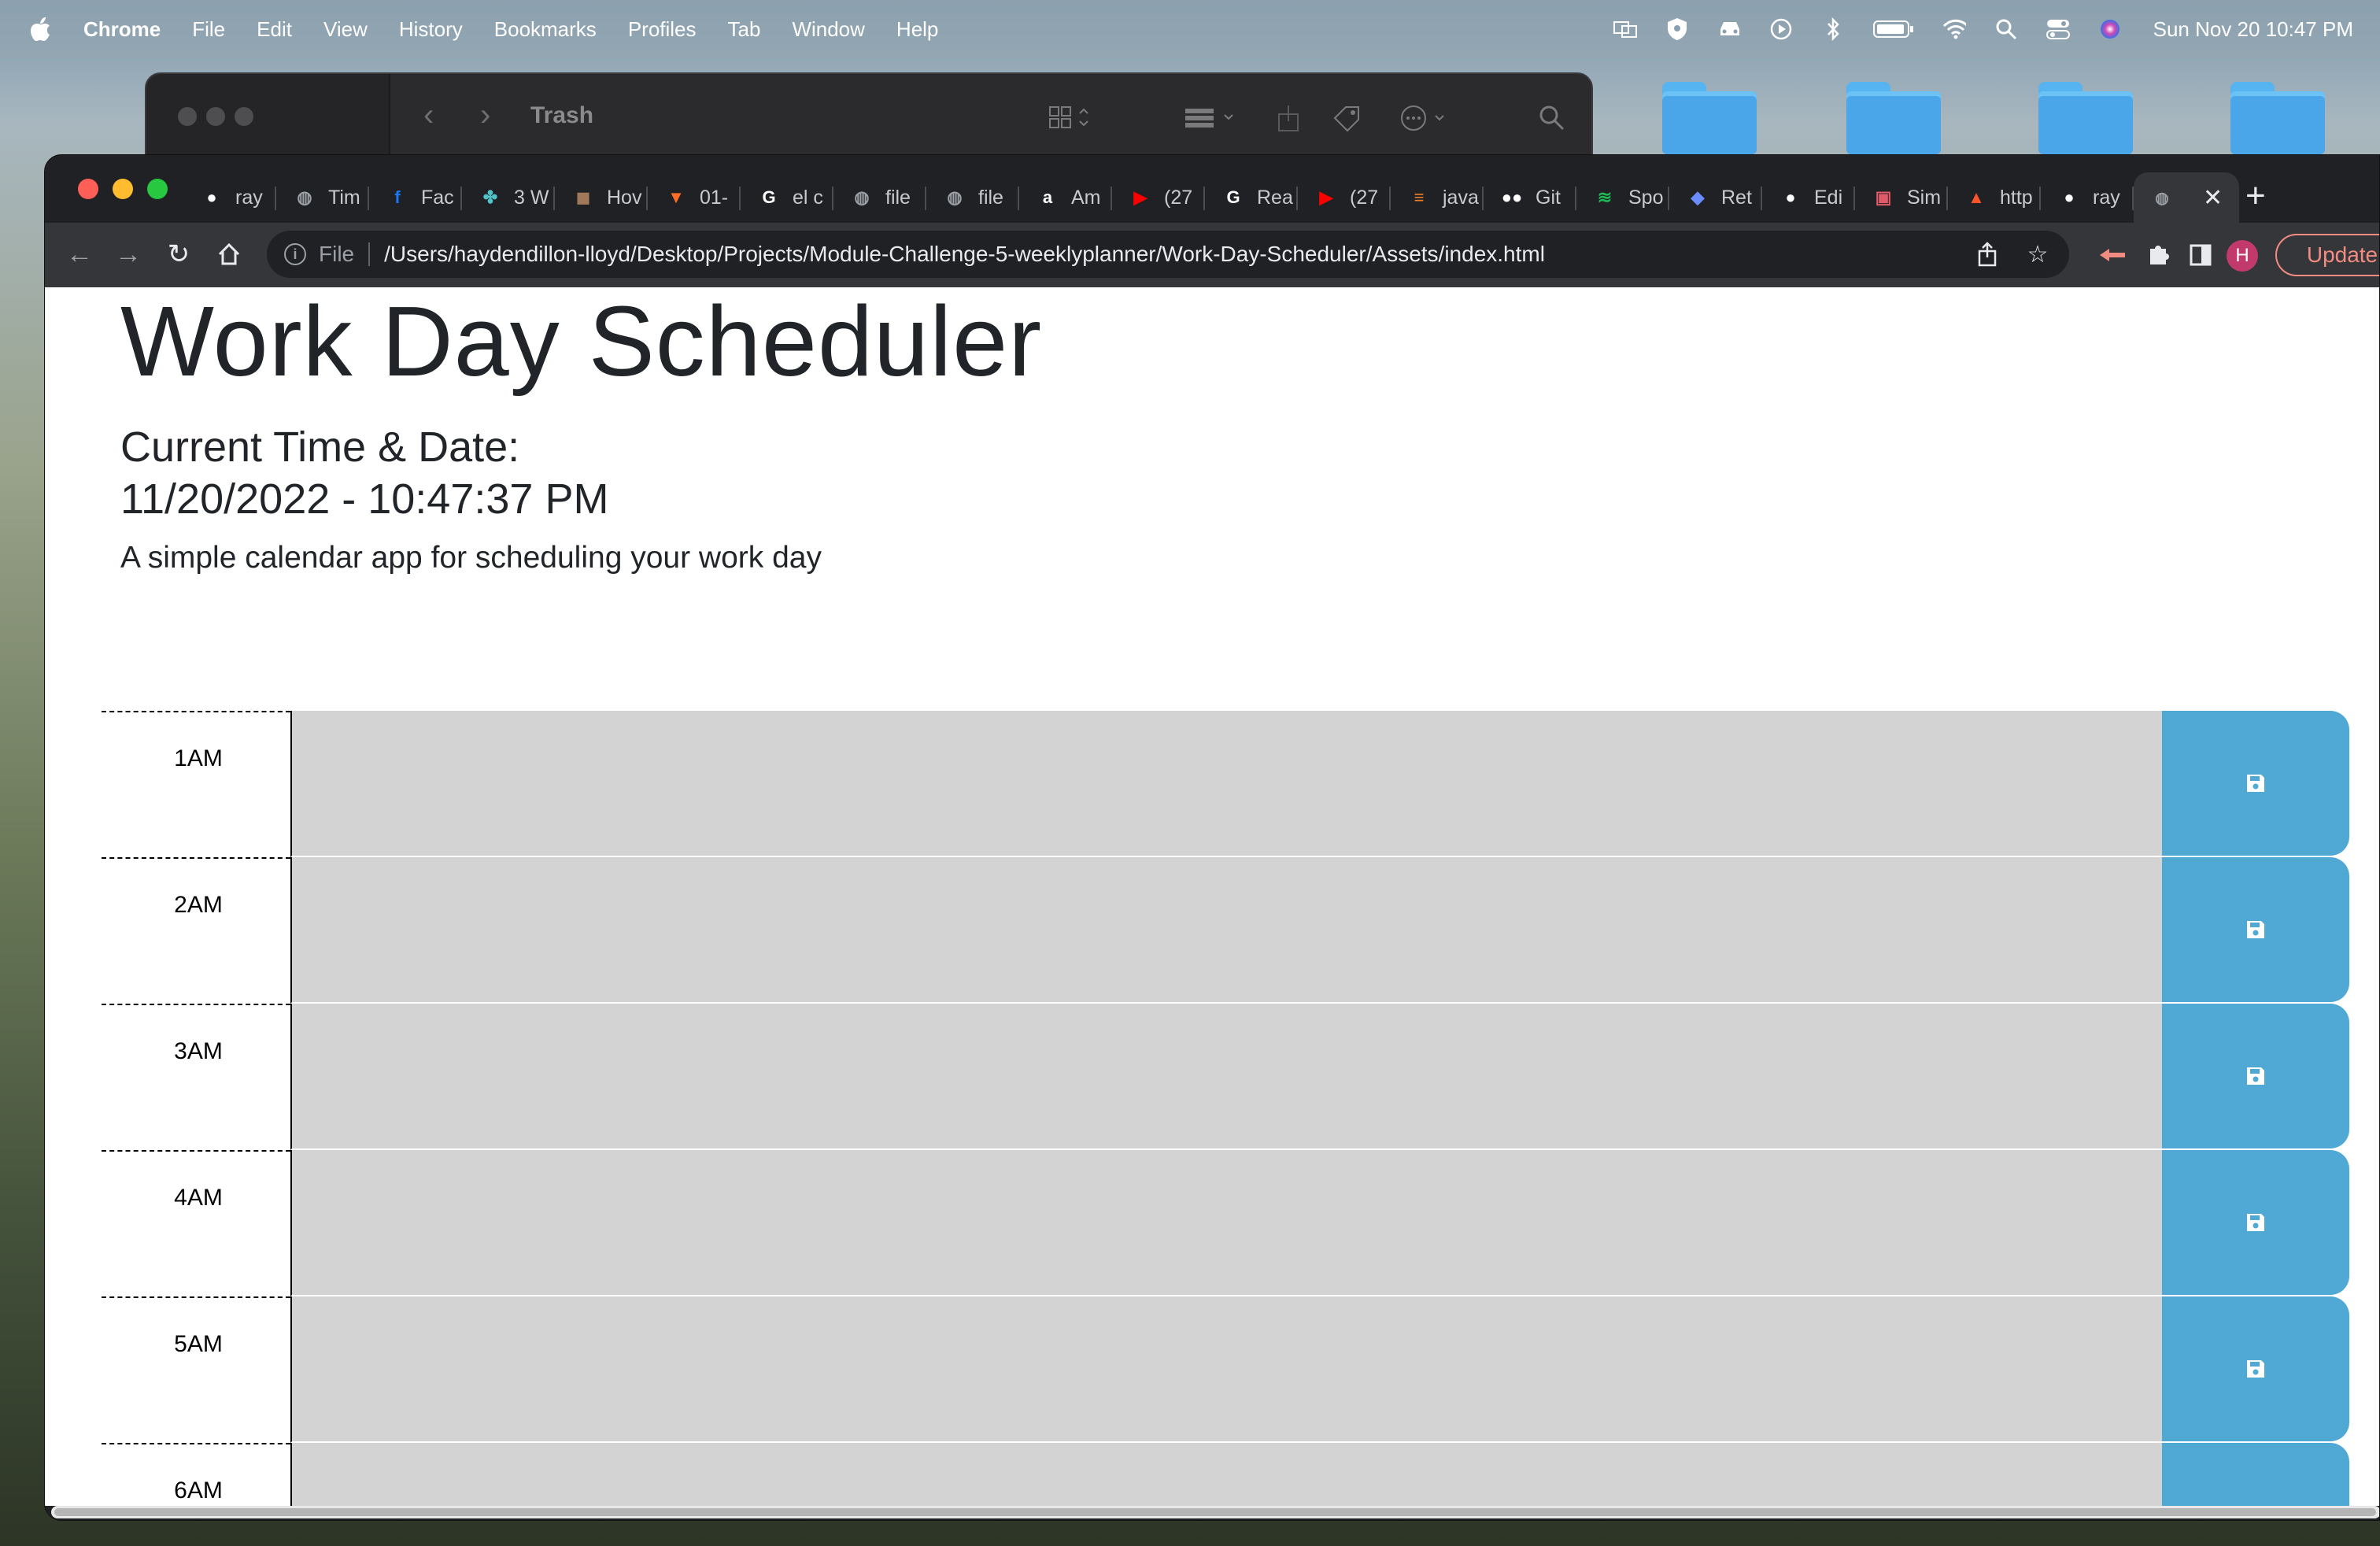 The height and width of the screenshot is (1546, 2380). What do you see at coordinates (1954, 29) in the screenshot?
I see `wifi-icon` at bounding box center [1954, 29].